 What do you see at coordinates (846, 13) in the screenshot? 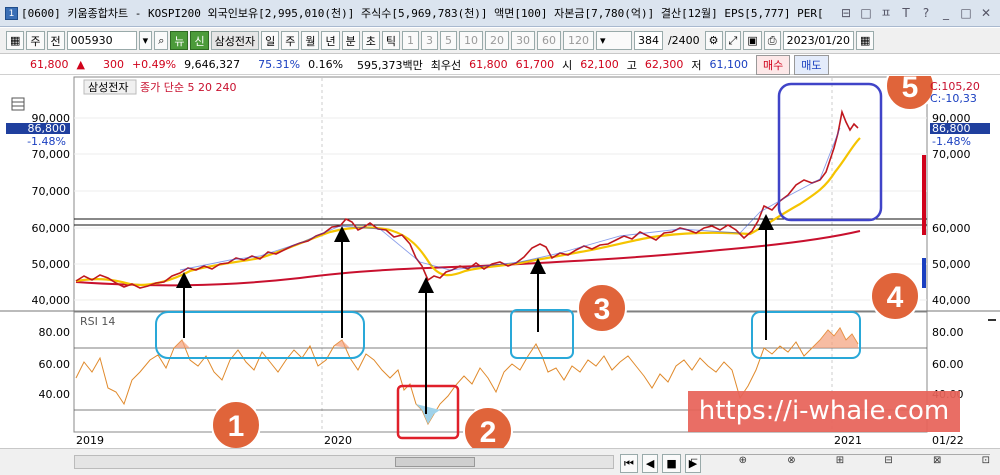
I see `window-tile-icon: ⊟` at bounding box center [846, 13].